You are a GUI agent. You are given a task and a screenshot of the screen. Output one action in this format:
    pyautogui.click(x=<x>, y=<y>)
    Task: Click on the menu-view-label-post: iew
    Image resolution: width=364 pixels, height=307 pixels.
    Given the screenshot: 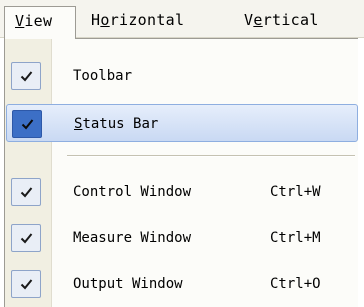 What is the action you would take?
    pyautogui.click(x=38, y=21)
    